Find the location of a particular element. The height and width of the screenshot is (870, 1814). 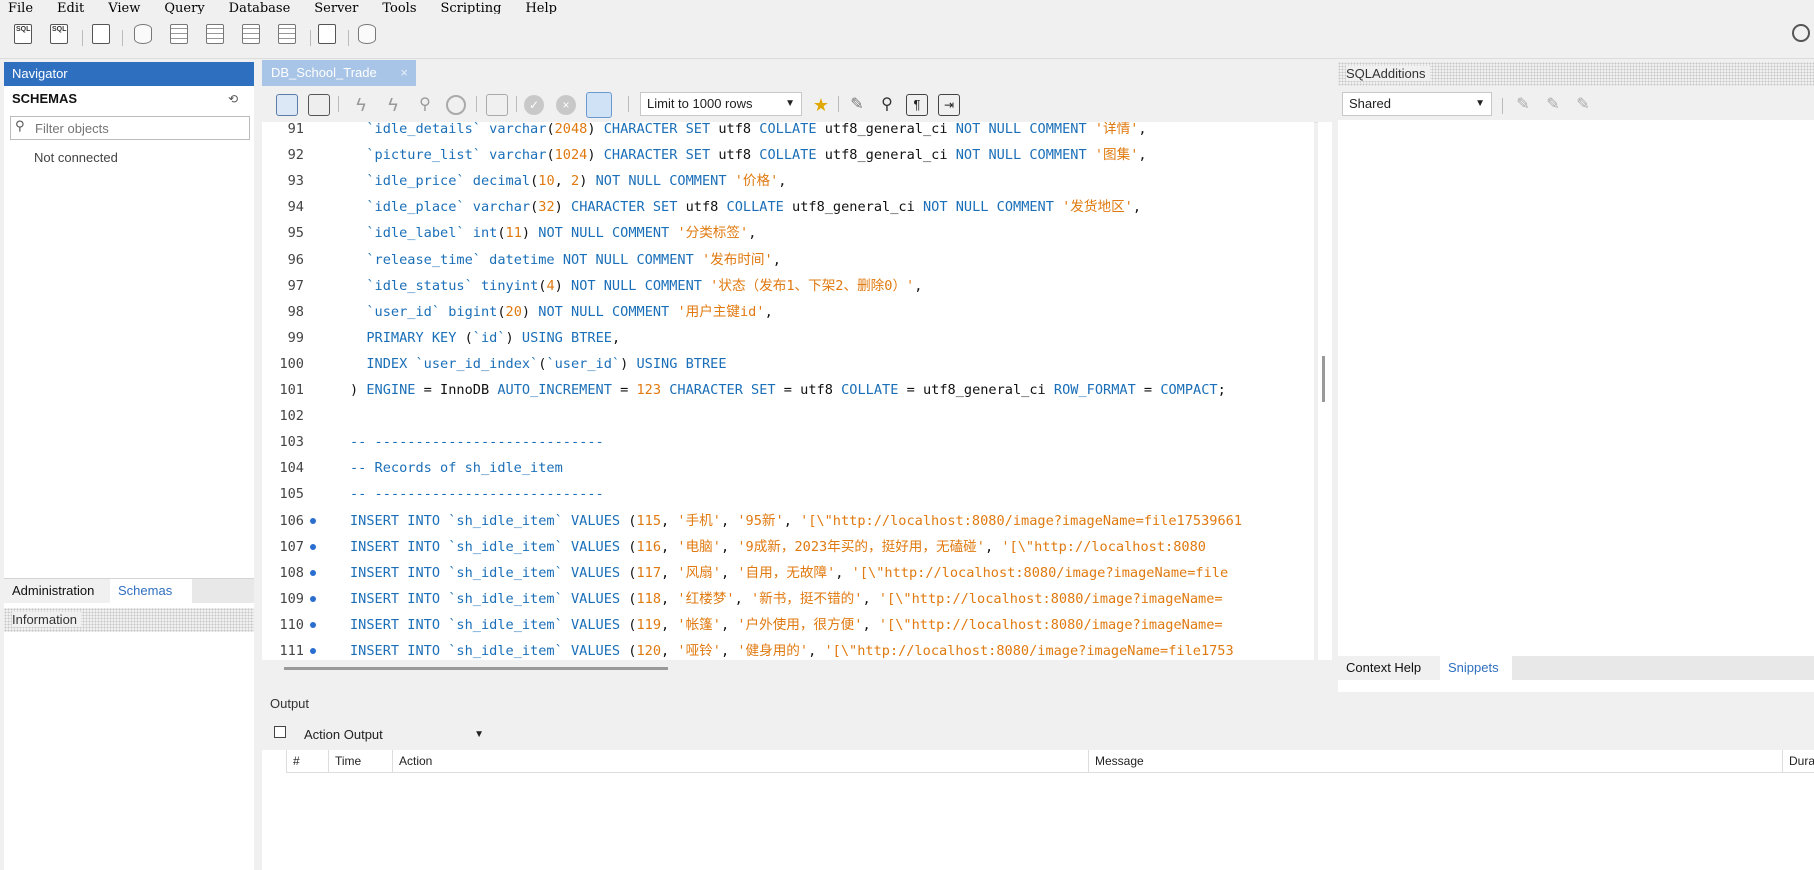

col-action: Action is located at coordinates (740, 761).